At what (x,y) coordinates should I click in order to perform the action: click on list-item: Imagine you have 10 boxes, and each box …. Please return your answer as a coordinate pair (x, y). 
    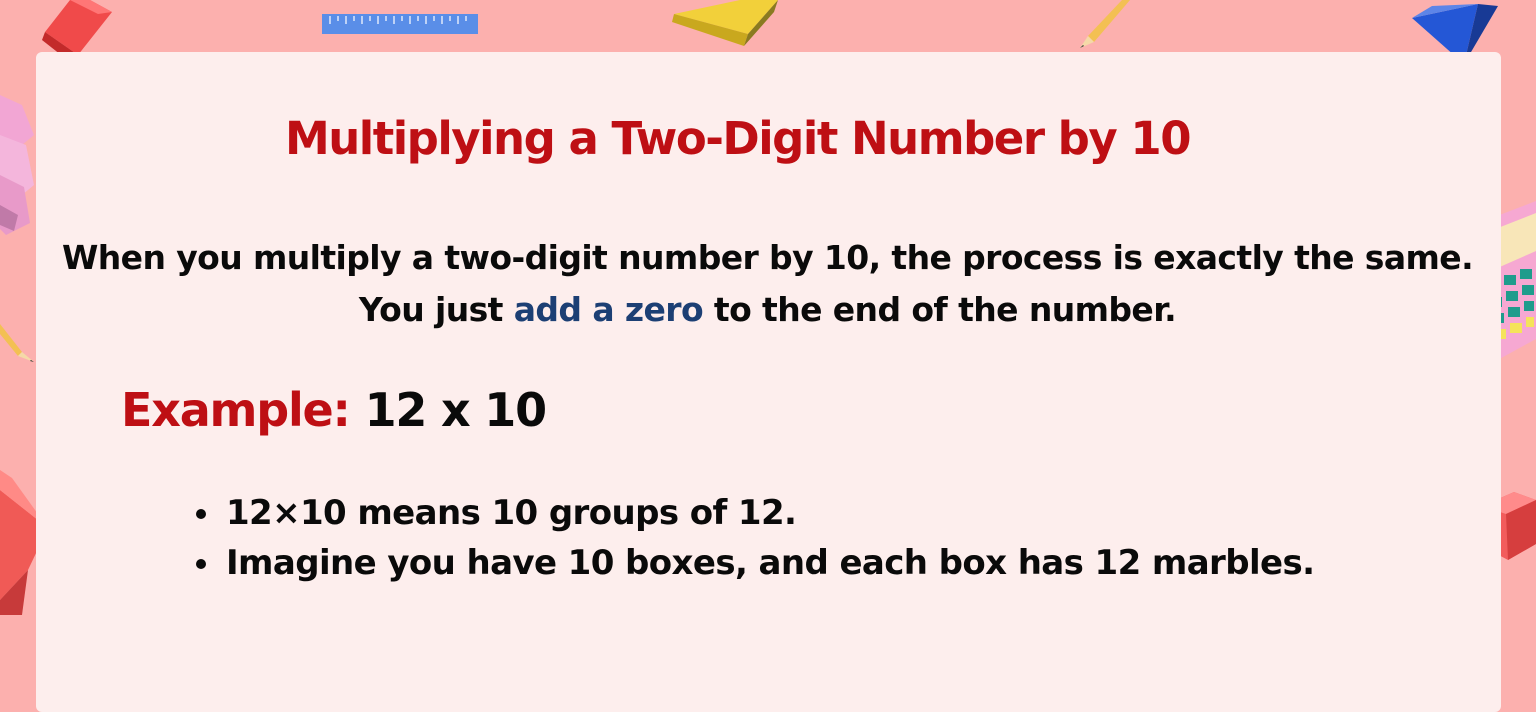
    Looking at the image, I should click on (754, 563).